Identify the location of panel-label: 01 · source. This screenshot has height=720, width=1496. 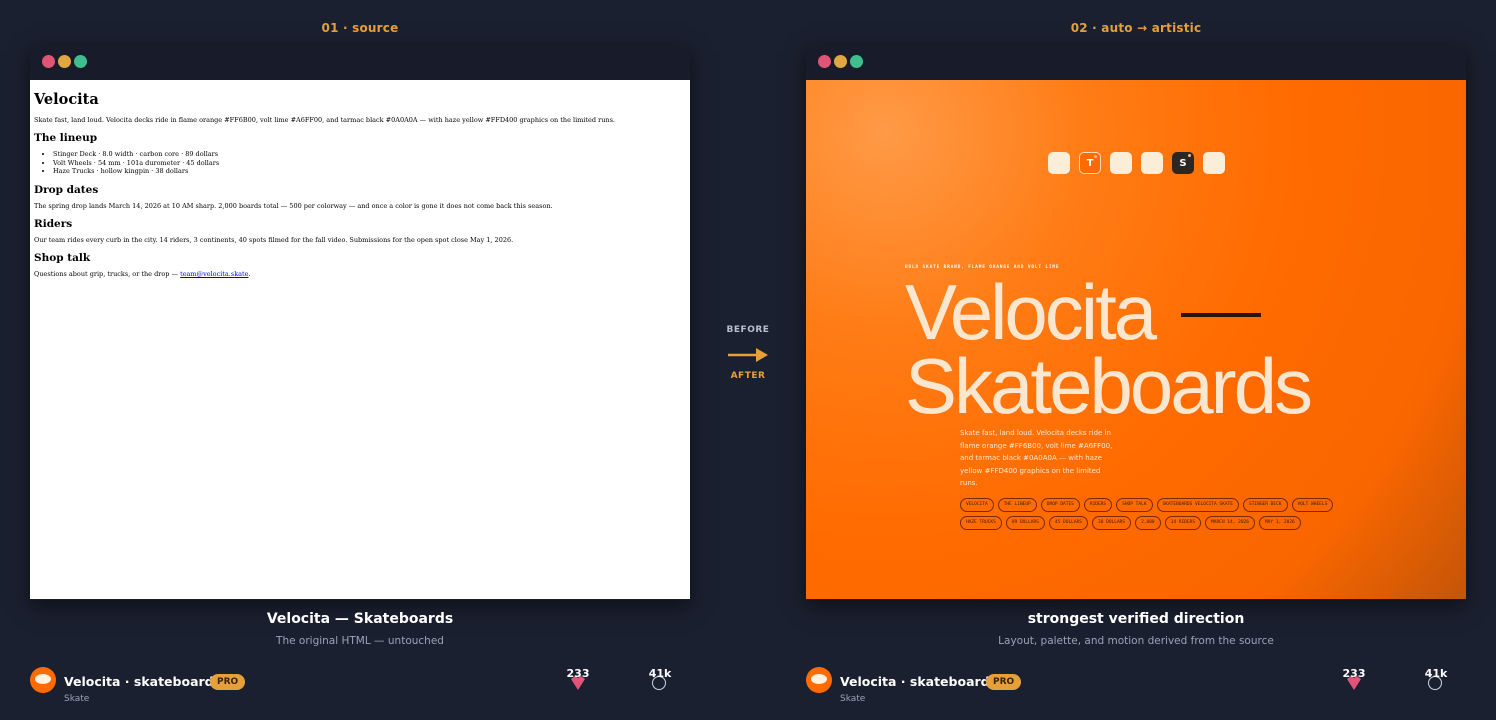
(360, 28).